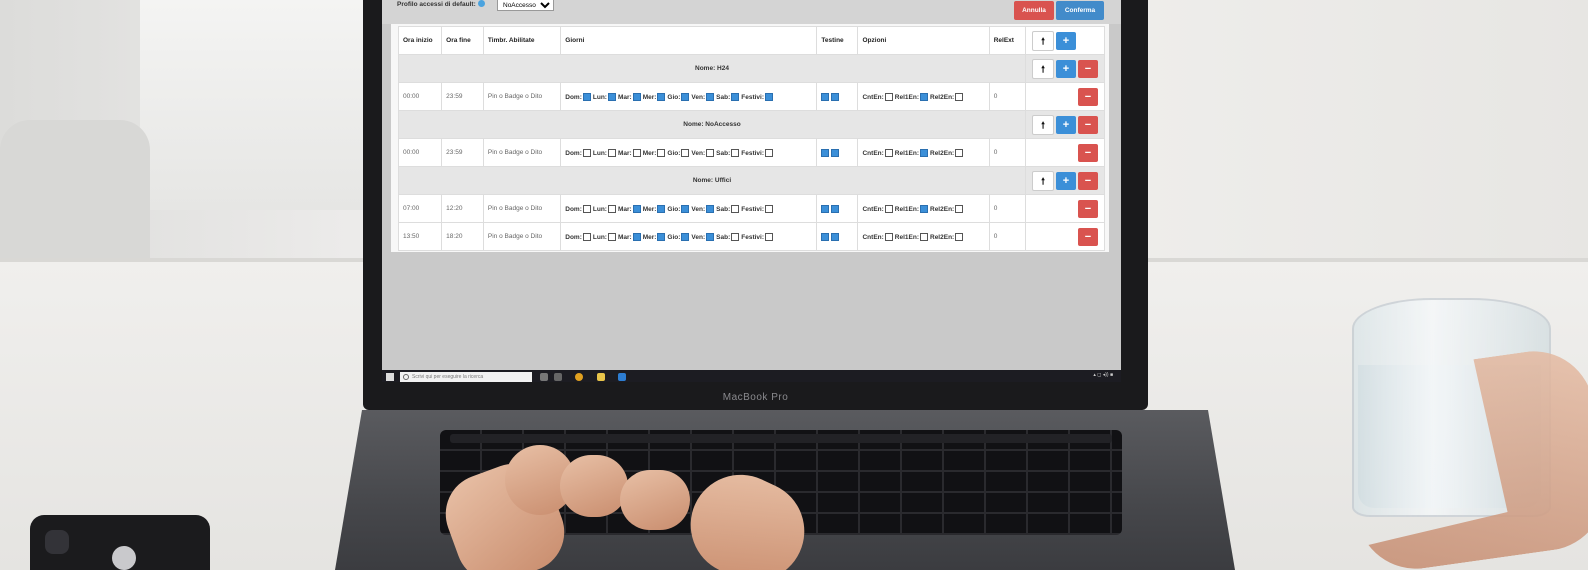 The height and width of the screenshot is (570, 1588). What do you see at coordinates (1080, 10) in the screenshot?
I see `confirm-button: Conferma` at bounding box center [1080, 10].